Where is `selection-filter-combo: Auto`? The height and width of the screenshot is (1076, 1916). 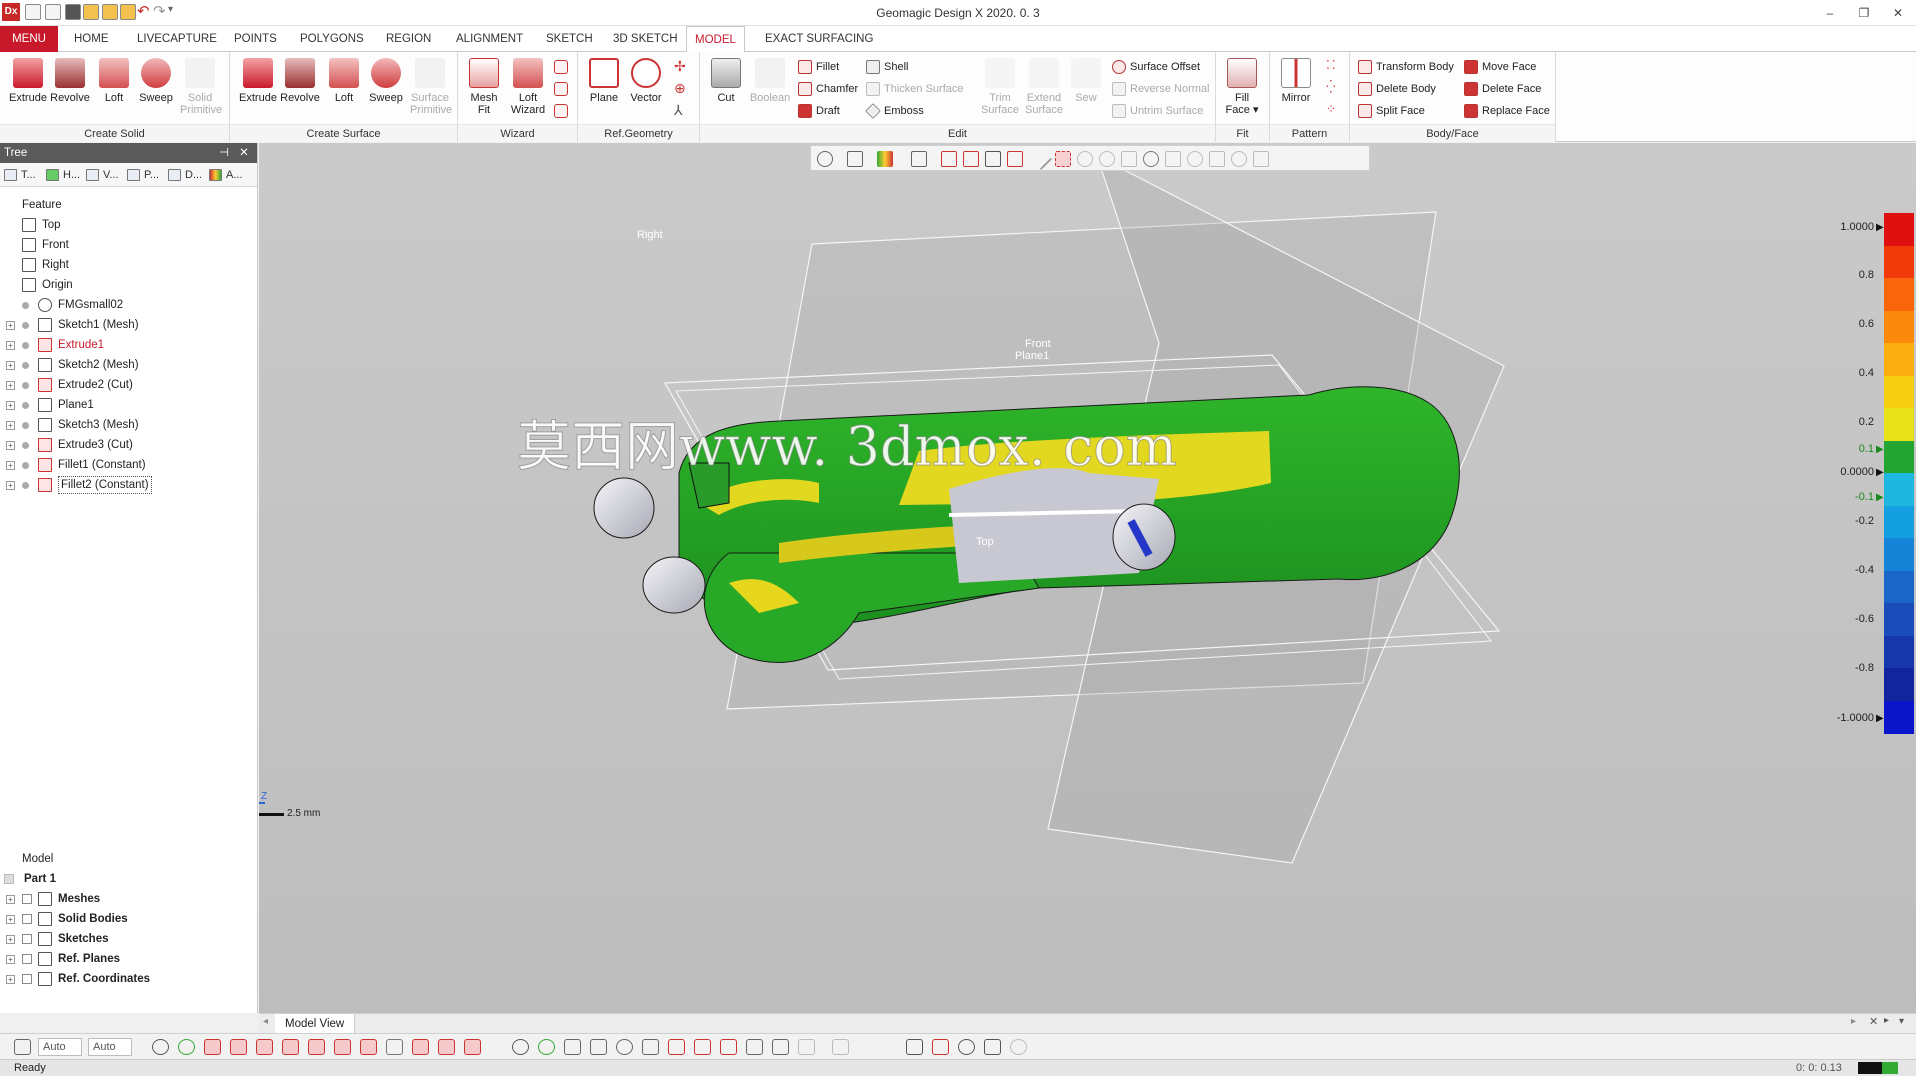
selection-filter-combo: Auto is located at coordinates (60, 1047).